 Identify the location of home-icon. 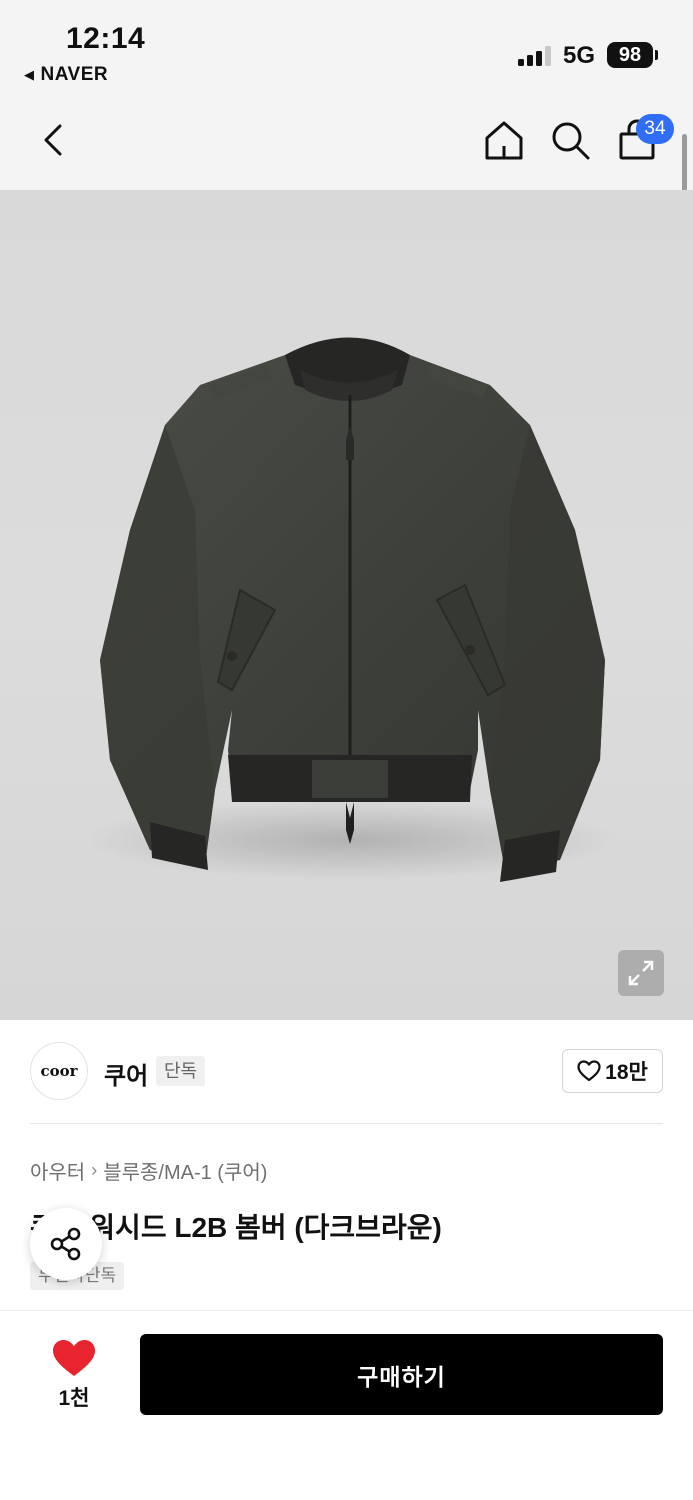
(504, 140).